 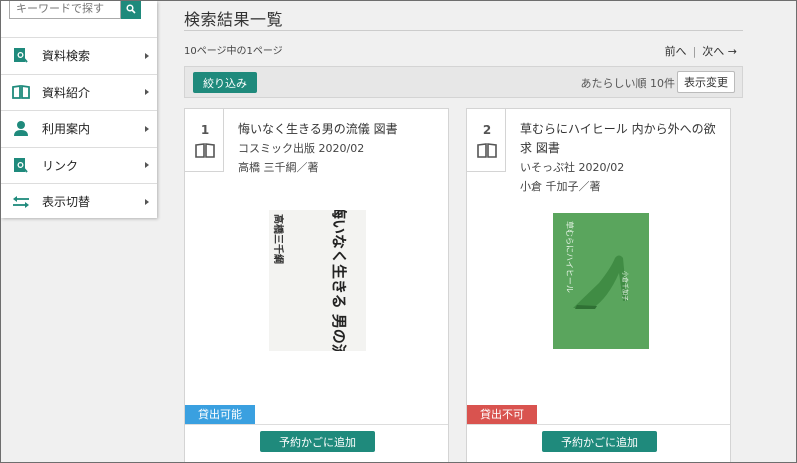 I want to click on cover-author: 高橋三千綱, so click(x=278, y=239).